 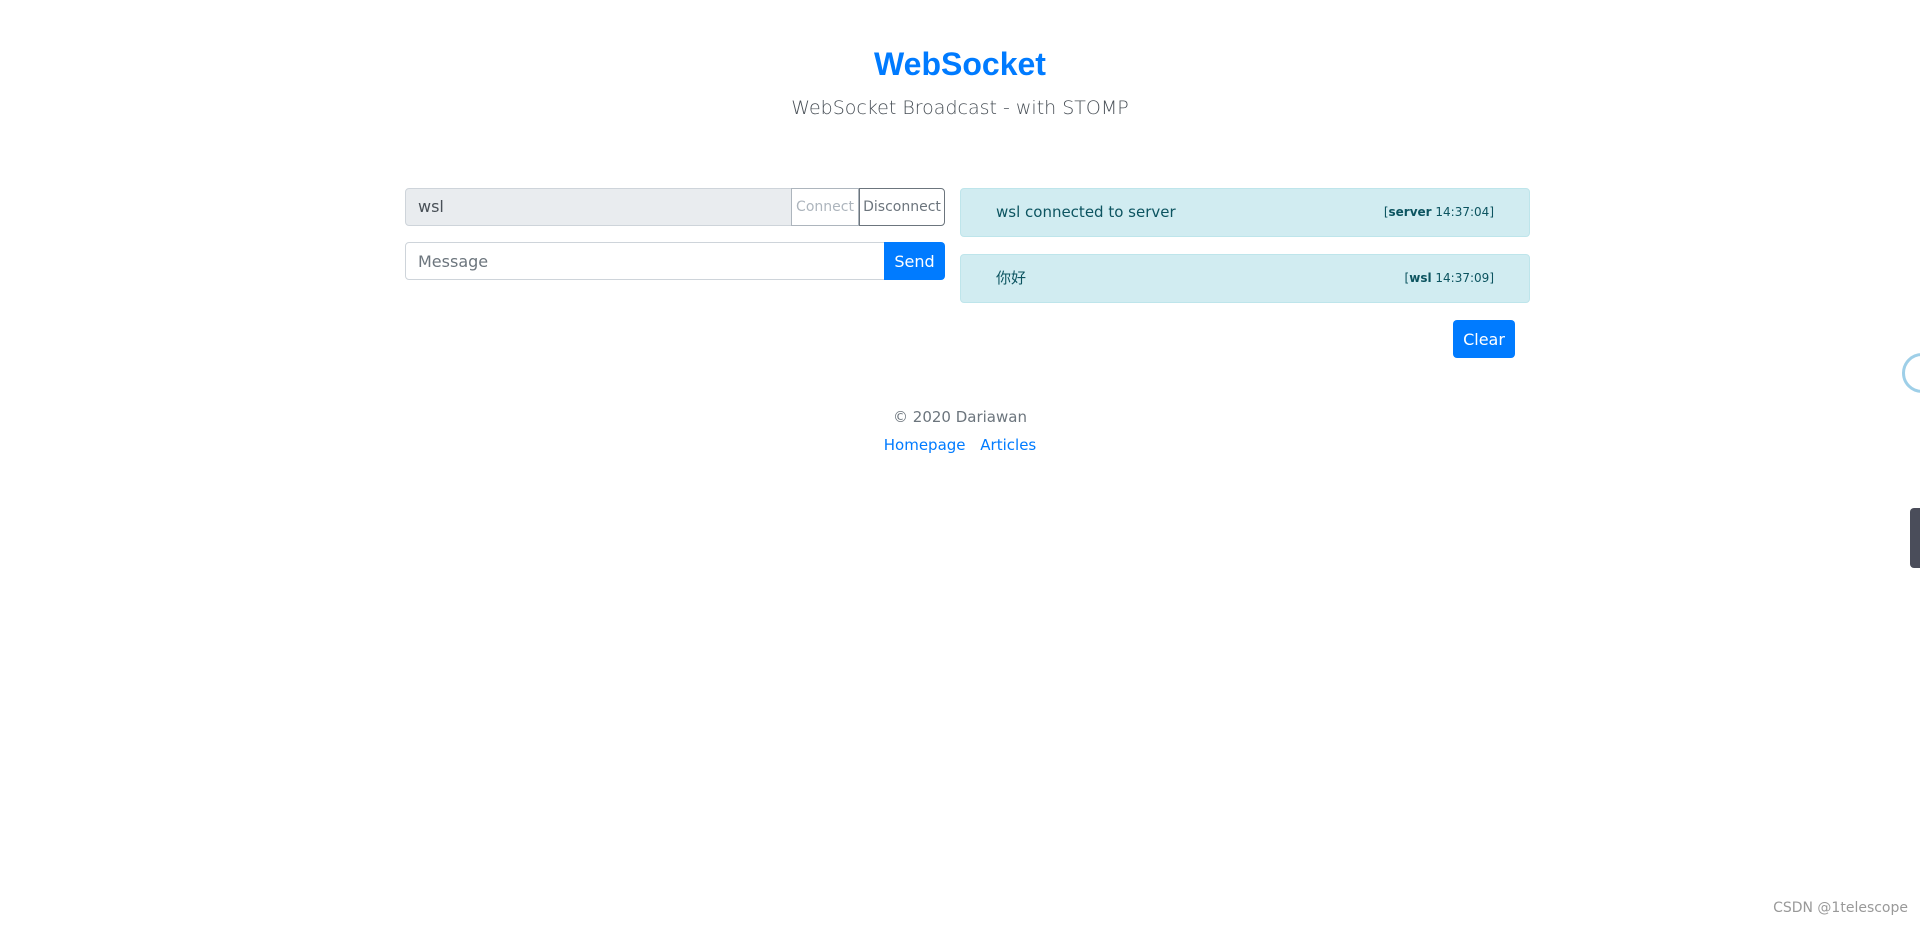 What do you see at coordinates (960, 108) in the screenshot?
I see `page-subtitle: WebSocket Broadcast - with STOMP` at bounding box center [960, 108].